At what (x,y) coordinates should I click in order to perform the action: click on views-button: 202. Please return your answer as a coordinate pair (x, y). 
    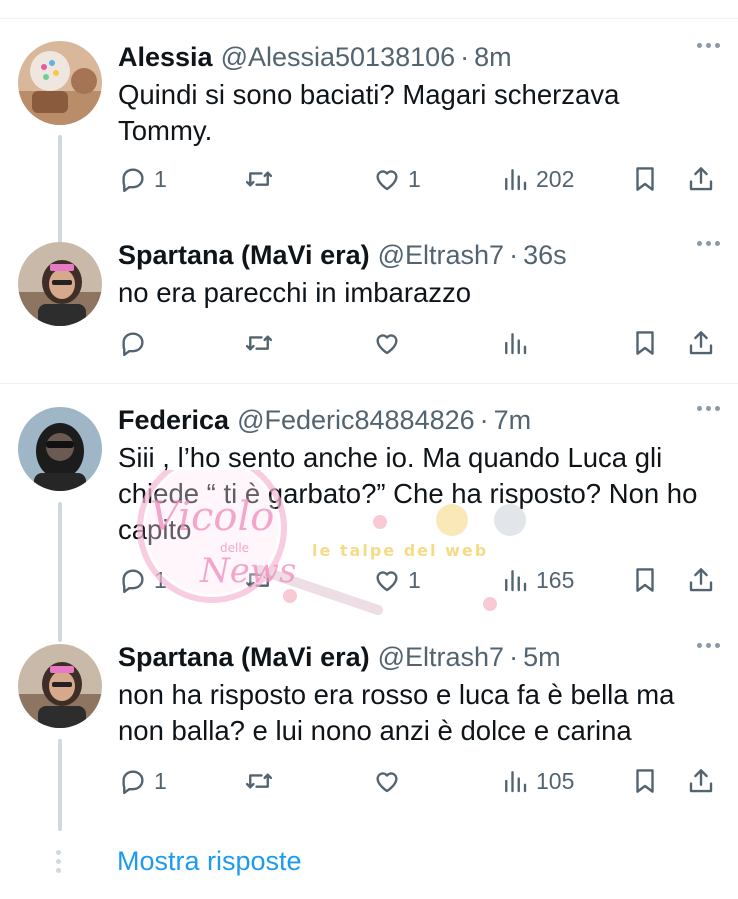
    Looking at the image, I should click on (537, 179).